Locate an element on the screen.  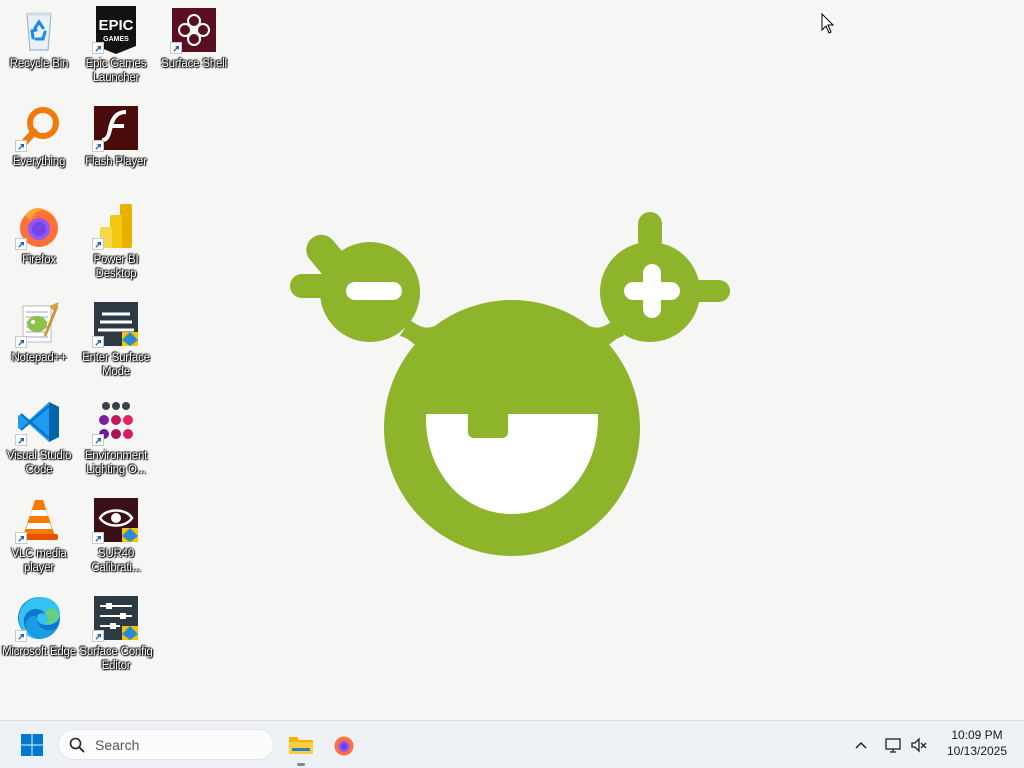
windows-logo-icon is located at coordinates (32, 745).